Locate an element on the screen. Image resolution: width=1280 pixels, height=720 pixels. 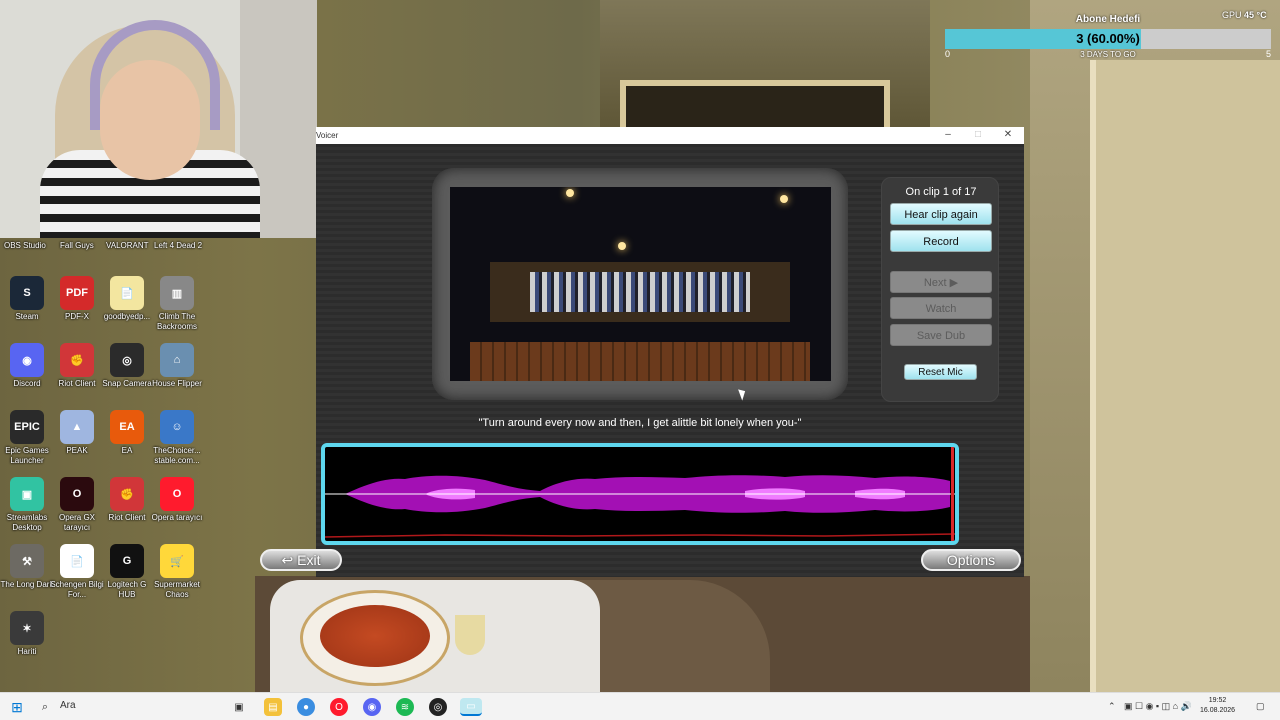
right-door is located at coordinates (1185, 376).